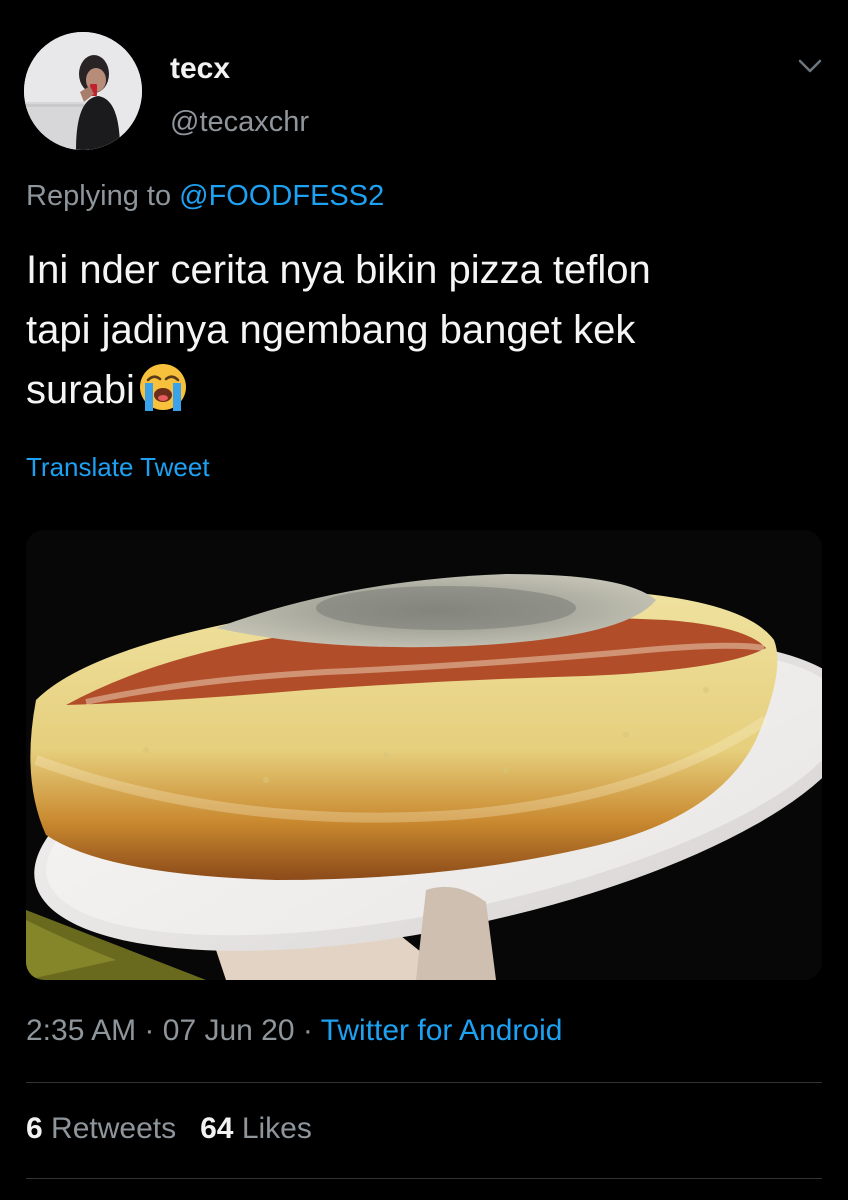  What do you see at coordinates (81, 1030) in the screenshot?
I see `tweet-time: 2:35 AM` at bounding box center [81, 1030].